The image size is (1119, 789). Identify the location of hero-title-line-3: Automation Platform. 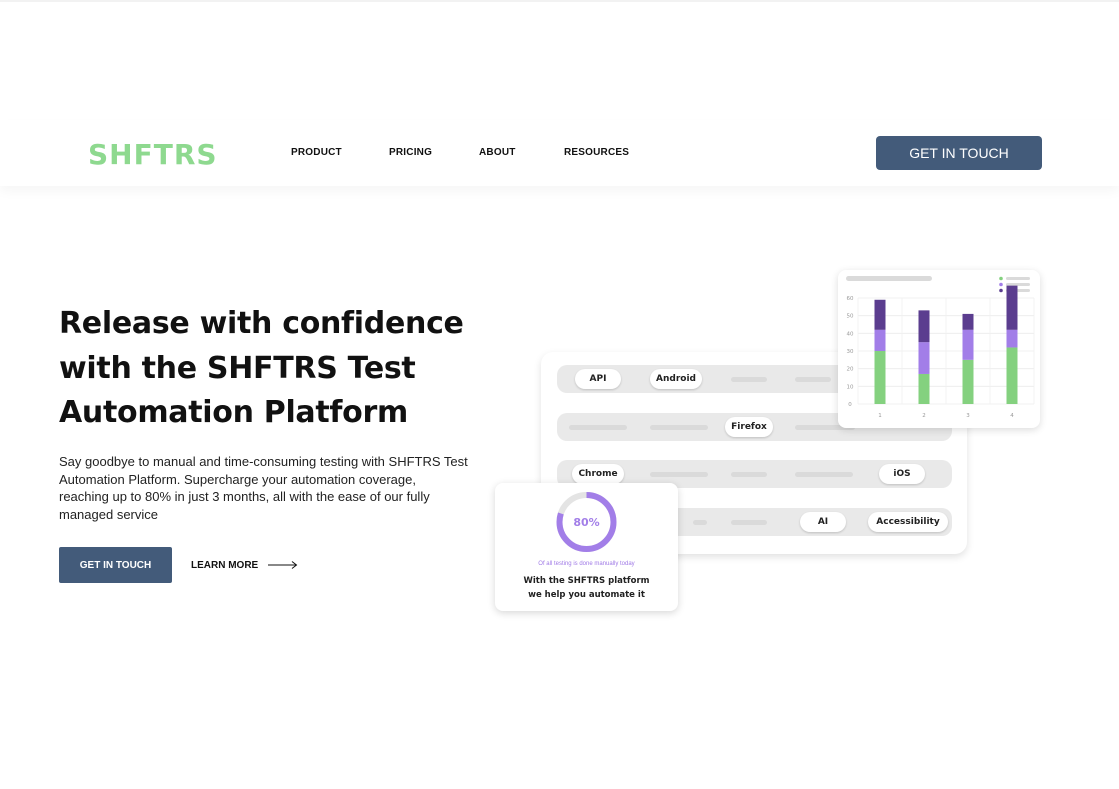
(233, 412).